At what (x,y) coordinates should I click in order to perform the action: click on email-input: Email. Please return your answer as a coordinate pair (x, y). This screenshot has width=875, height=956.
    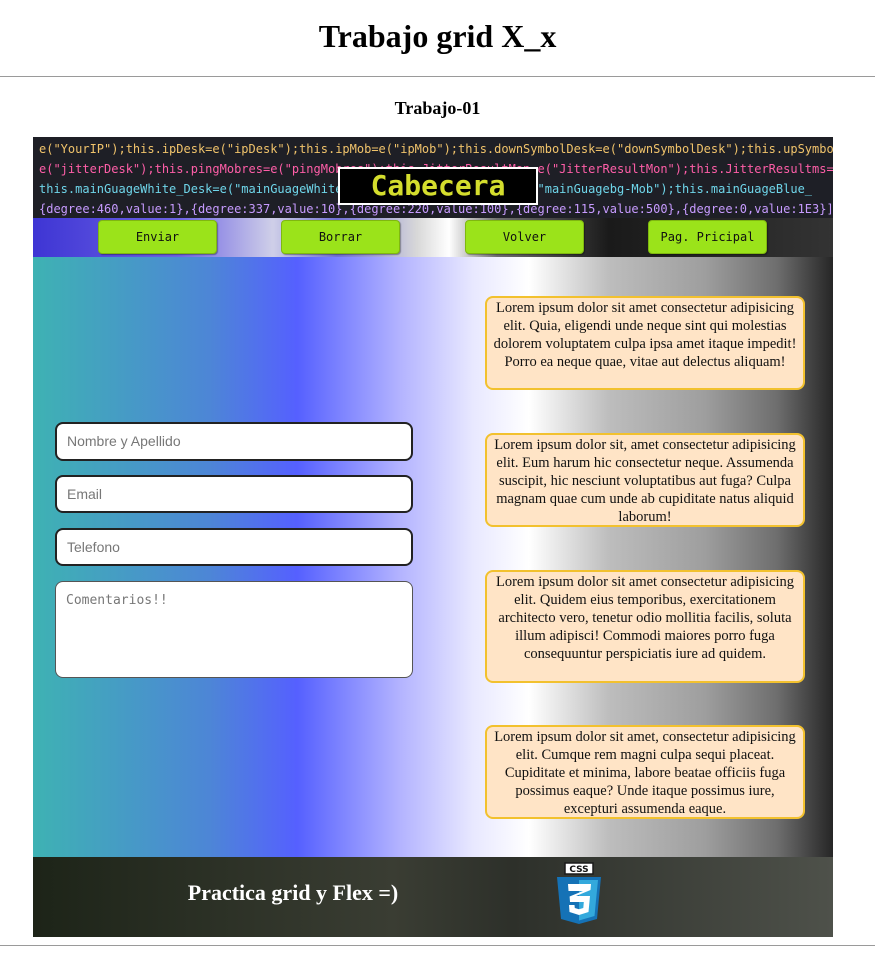
    Looking at the image, I should click on (234, 494).